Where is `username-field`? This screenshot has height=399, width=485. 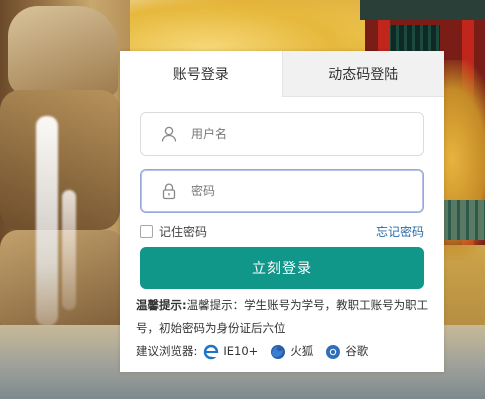
username-field is located at coordinates (282, 134).